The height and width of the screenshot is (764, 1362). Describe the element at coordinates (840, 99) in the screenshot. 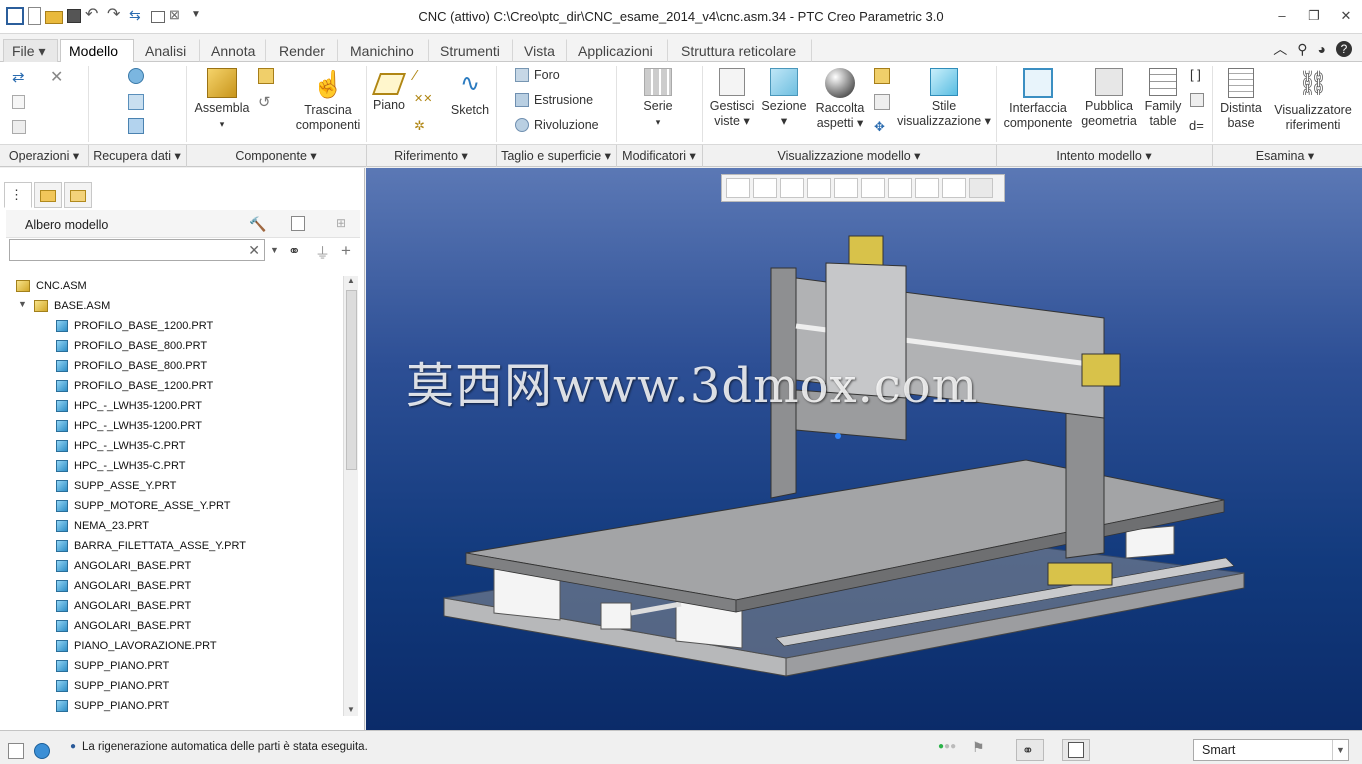

I see `raccolta-aspetti-button: Raccolta aspetti ▾` at that location.